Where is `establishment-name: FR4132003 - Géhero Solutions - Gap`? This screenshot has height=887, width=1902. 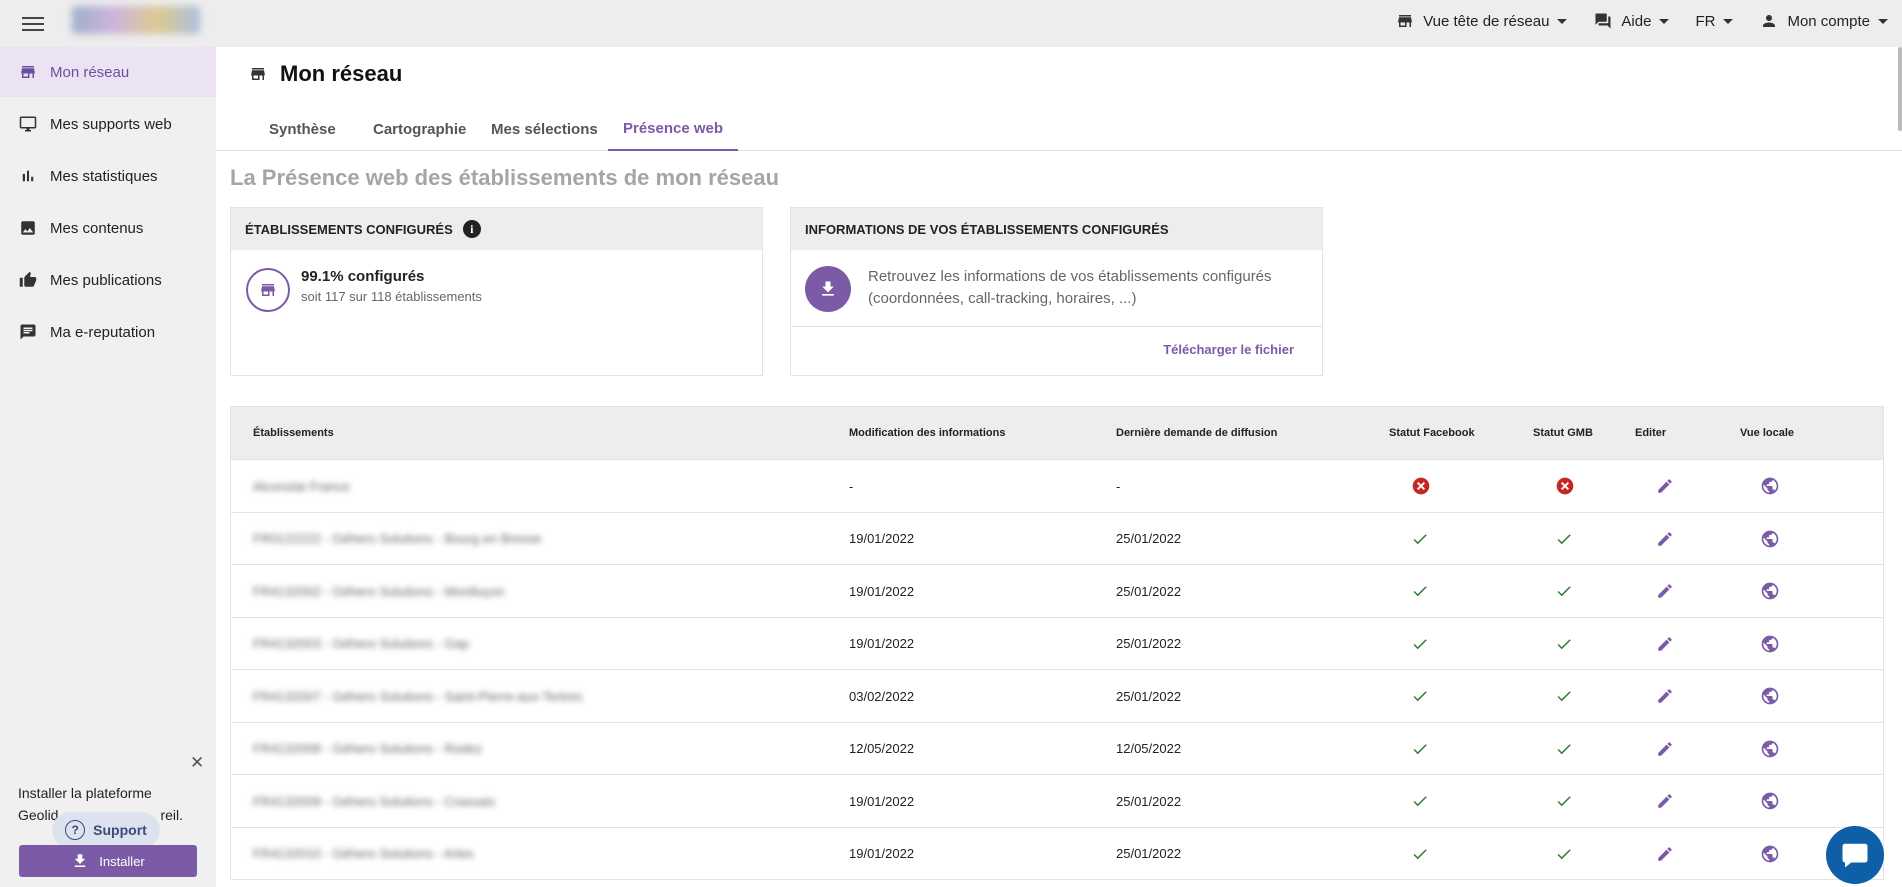 establishment-name: FR4132003 - Géhero Solutions - Gap is located at coordinates (361, 643).